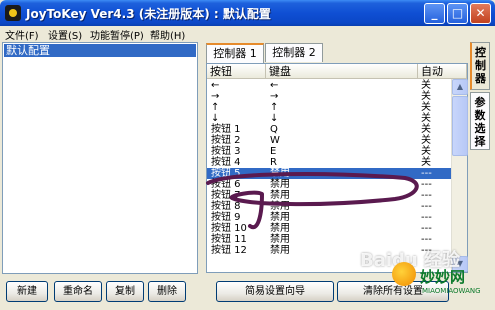  Describe the element at coordinates (100, 50) in the screenshot. I see `profile-item-default: 默认配置` at that location.